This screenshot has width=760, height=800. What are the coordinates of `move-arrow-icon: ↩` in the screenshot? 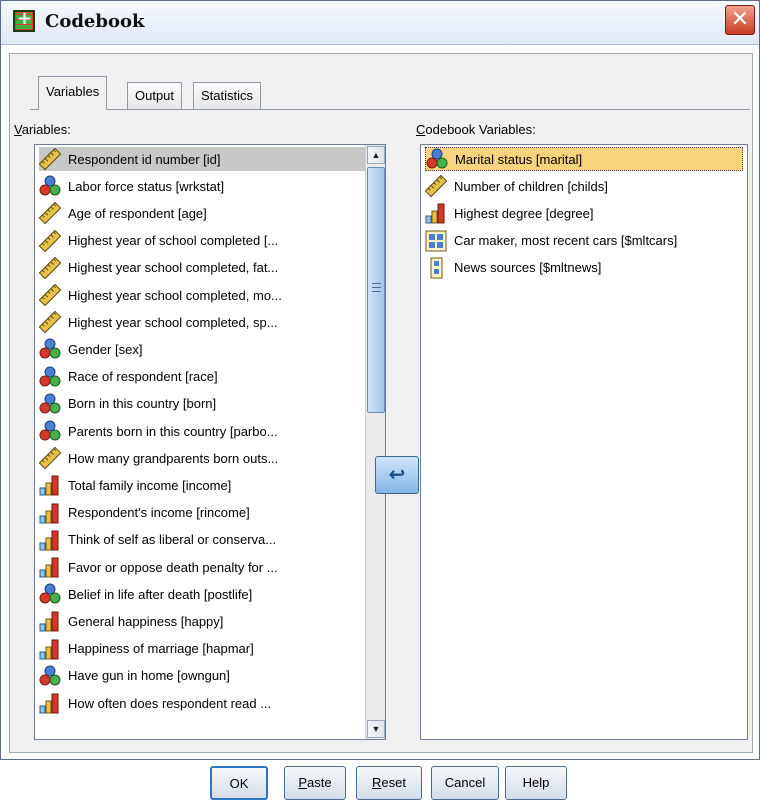 It's located at (397, 474).